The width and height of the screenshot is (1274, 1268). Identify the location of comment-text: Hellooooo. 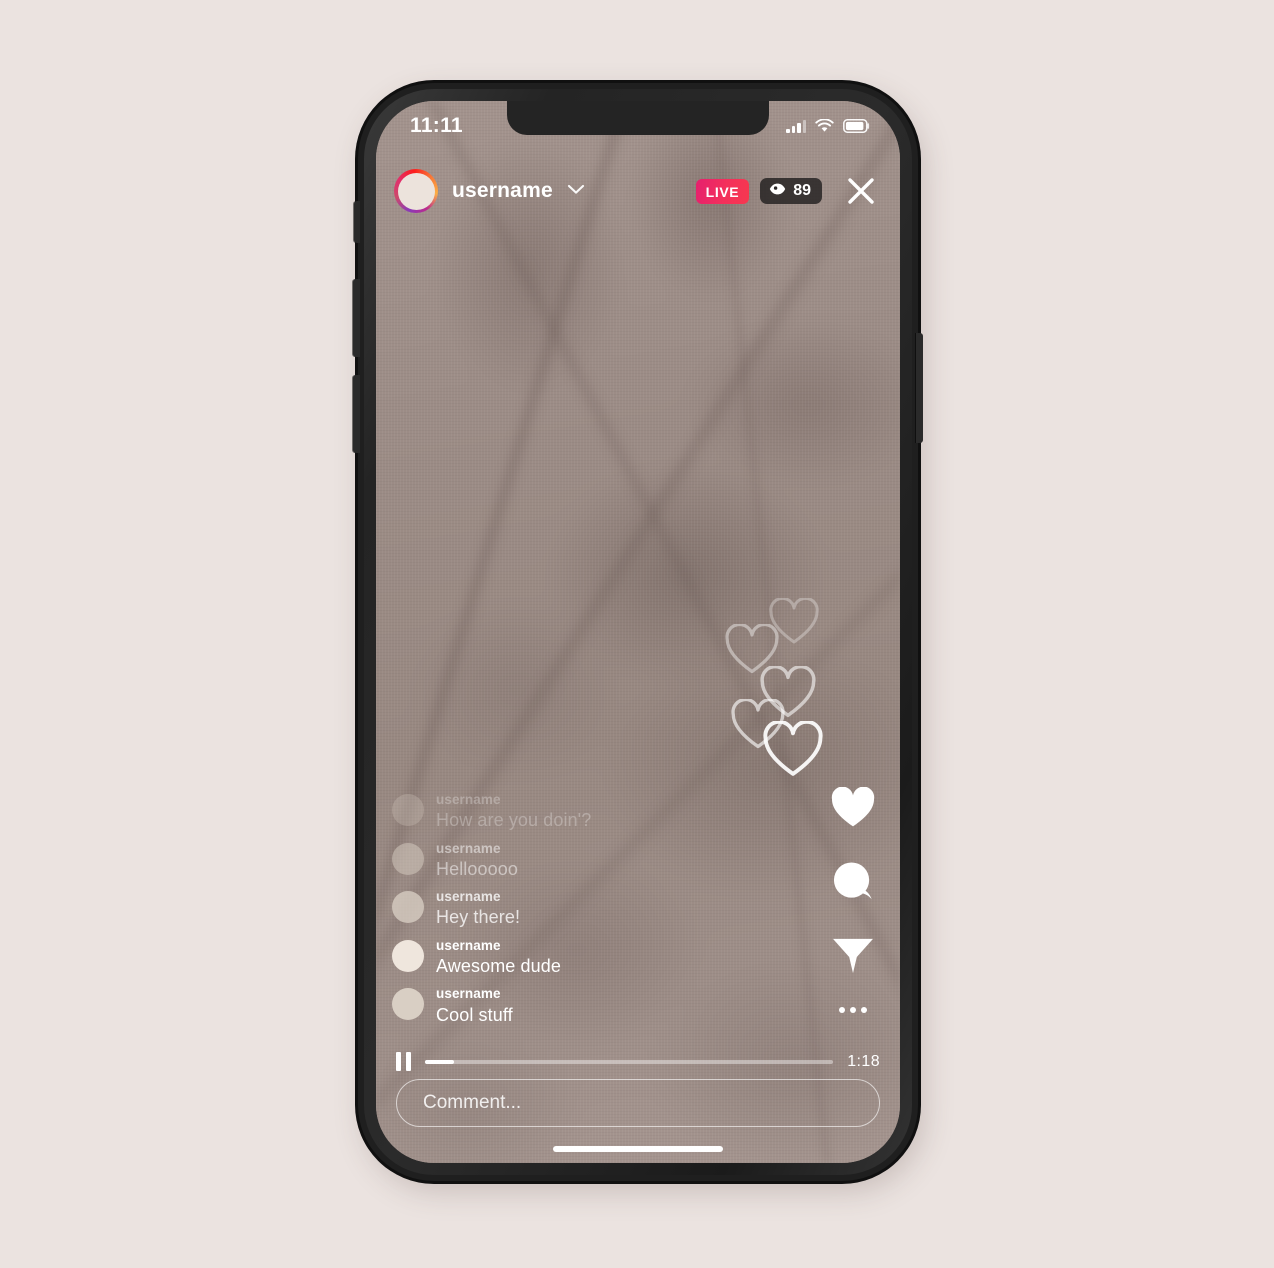
(477, 868).